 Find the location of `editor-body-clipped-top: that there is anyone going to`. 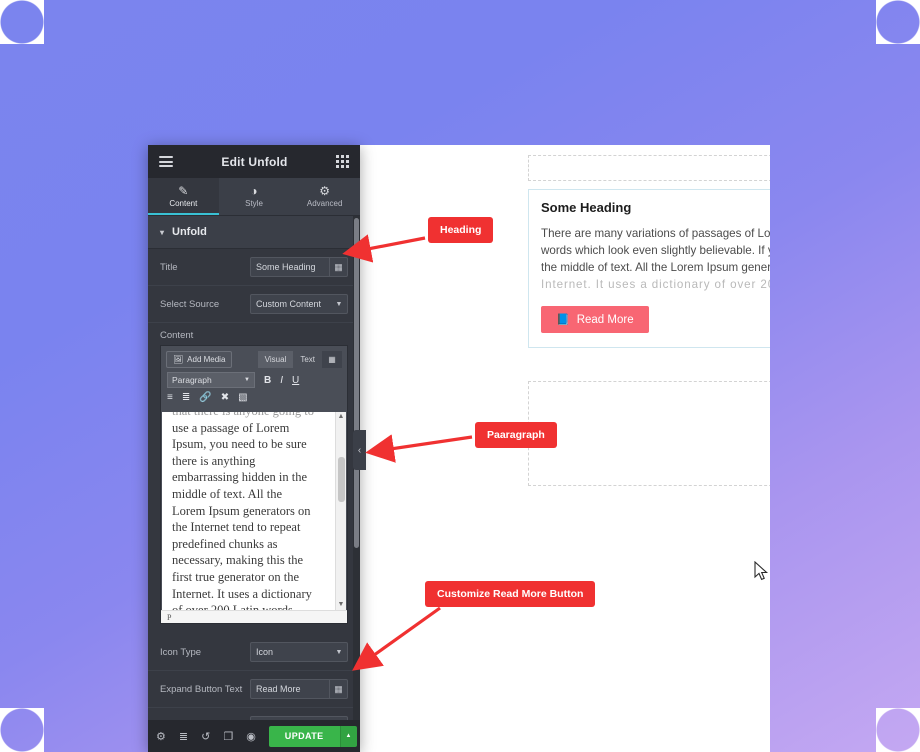

editor-body-clipped-top: that there is anyone going to is located at coordinates (243, 415).